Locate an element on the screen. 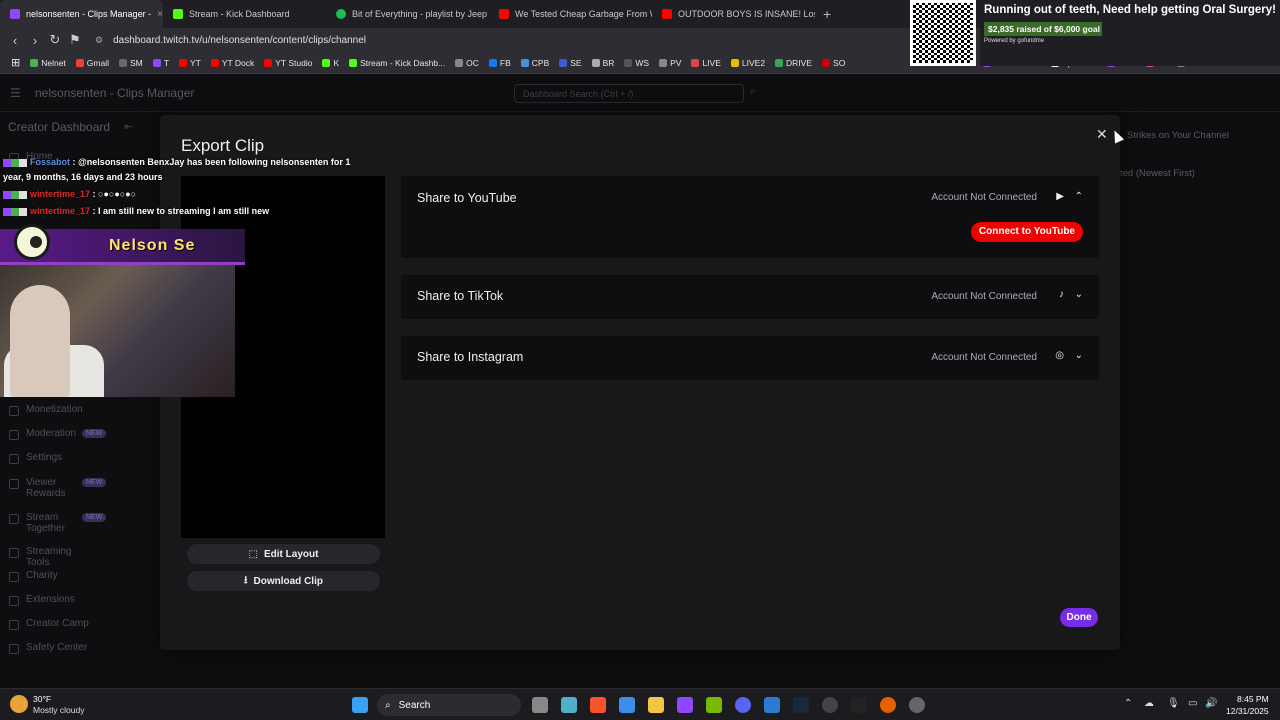 This screenshot has width=1280, height=720. new-badge: NEW is located at coordinates (94, 433).